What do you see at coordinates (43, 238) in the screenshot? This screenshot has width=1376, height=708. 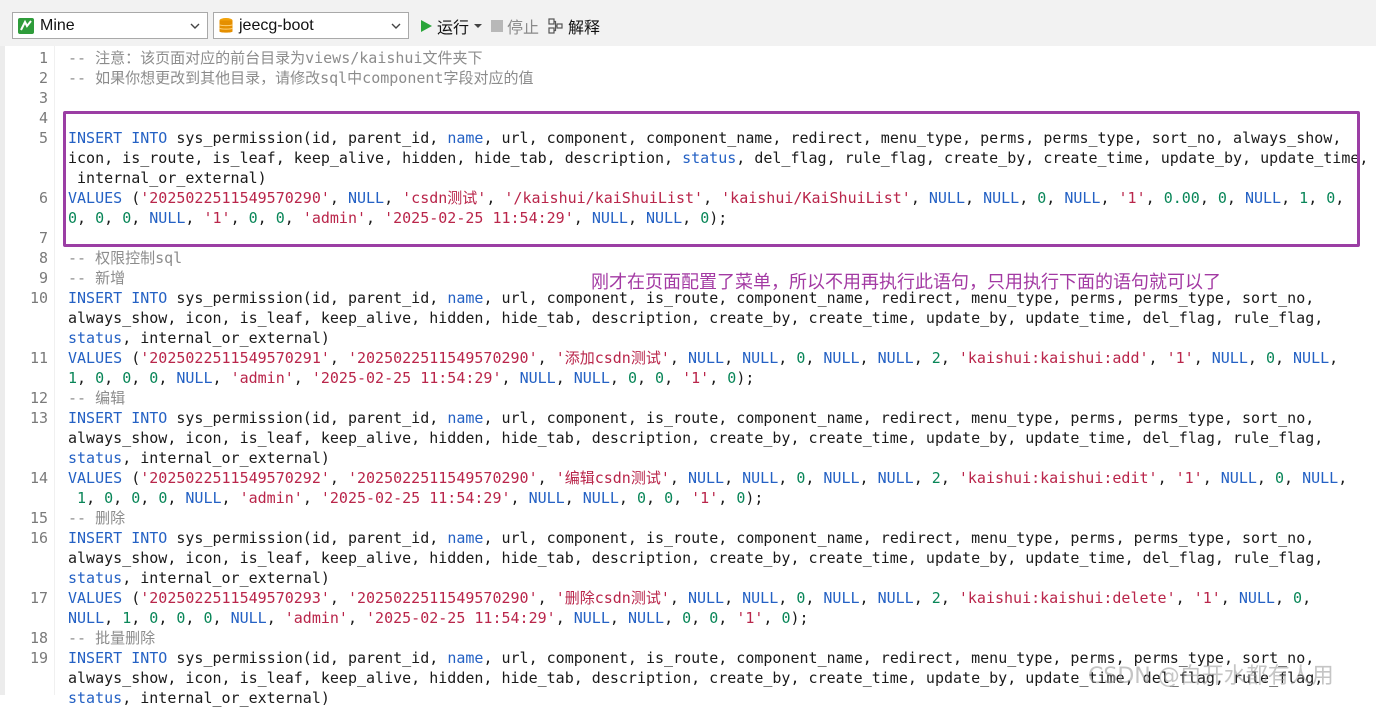 I see `line-number: 7` at bounding box center [43, 238].